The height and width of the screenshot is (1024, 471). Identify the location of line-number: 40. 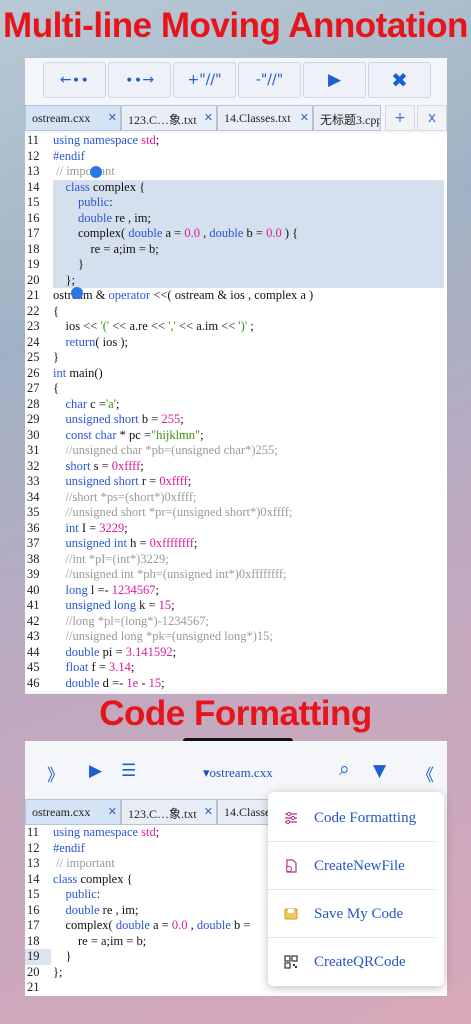
(33, 589).